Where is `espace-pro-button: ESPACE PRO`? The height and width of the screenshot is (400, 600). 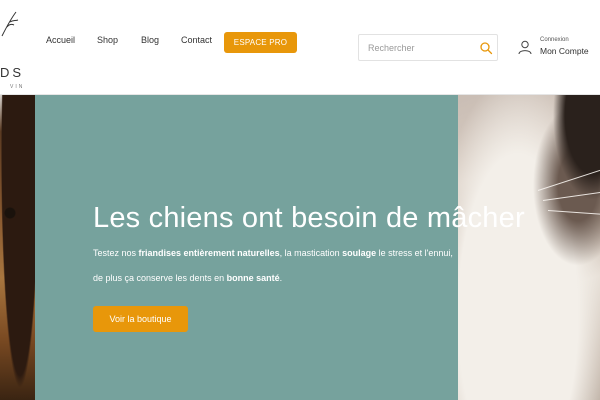
espace-pro-button: ESPACE PRO is located at coordinates (260, 42).